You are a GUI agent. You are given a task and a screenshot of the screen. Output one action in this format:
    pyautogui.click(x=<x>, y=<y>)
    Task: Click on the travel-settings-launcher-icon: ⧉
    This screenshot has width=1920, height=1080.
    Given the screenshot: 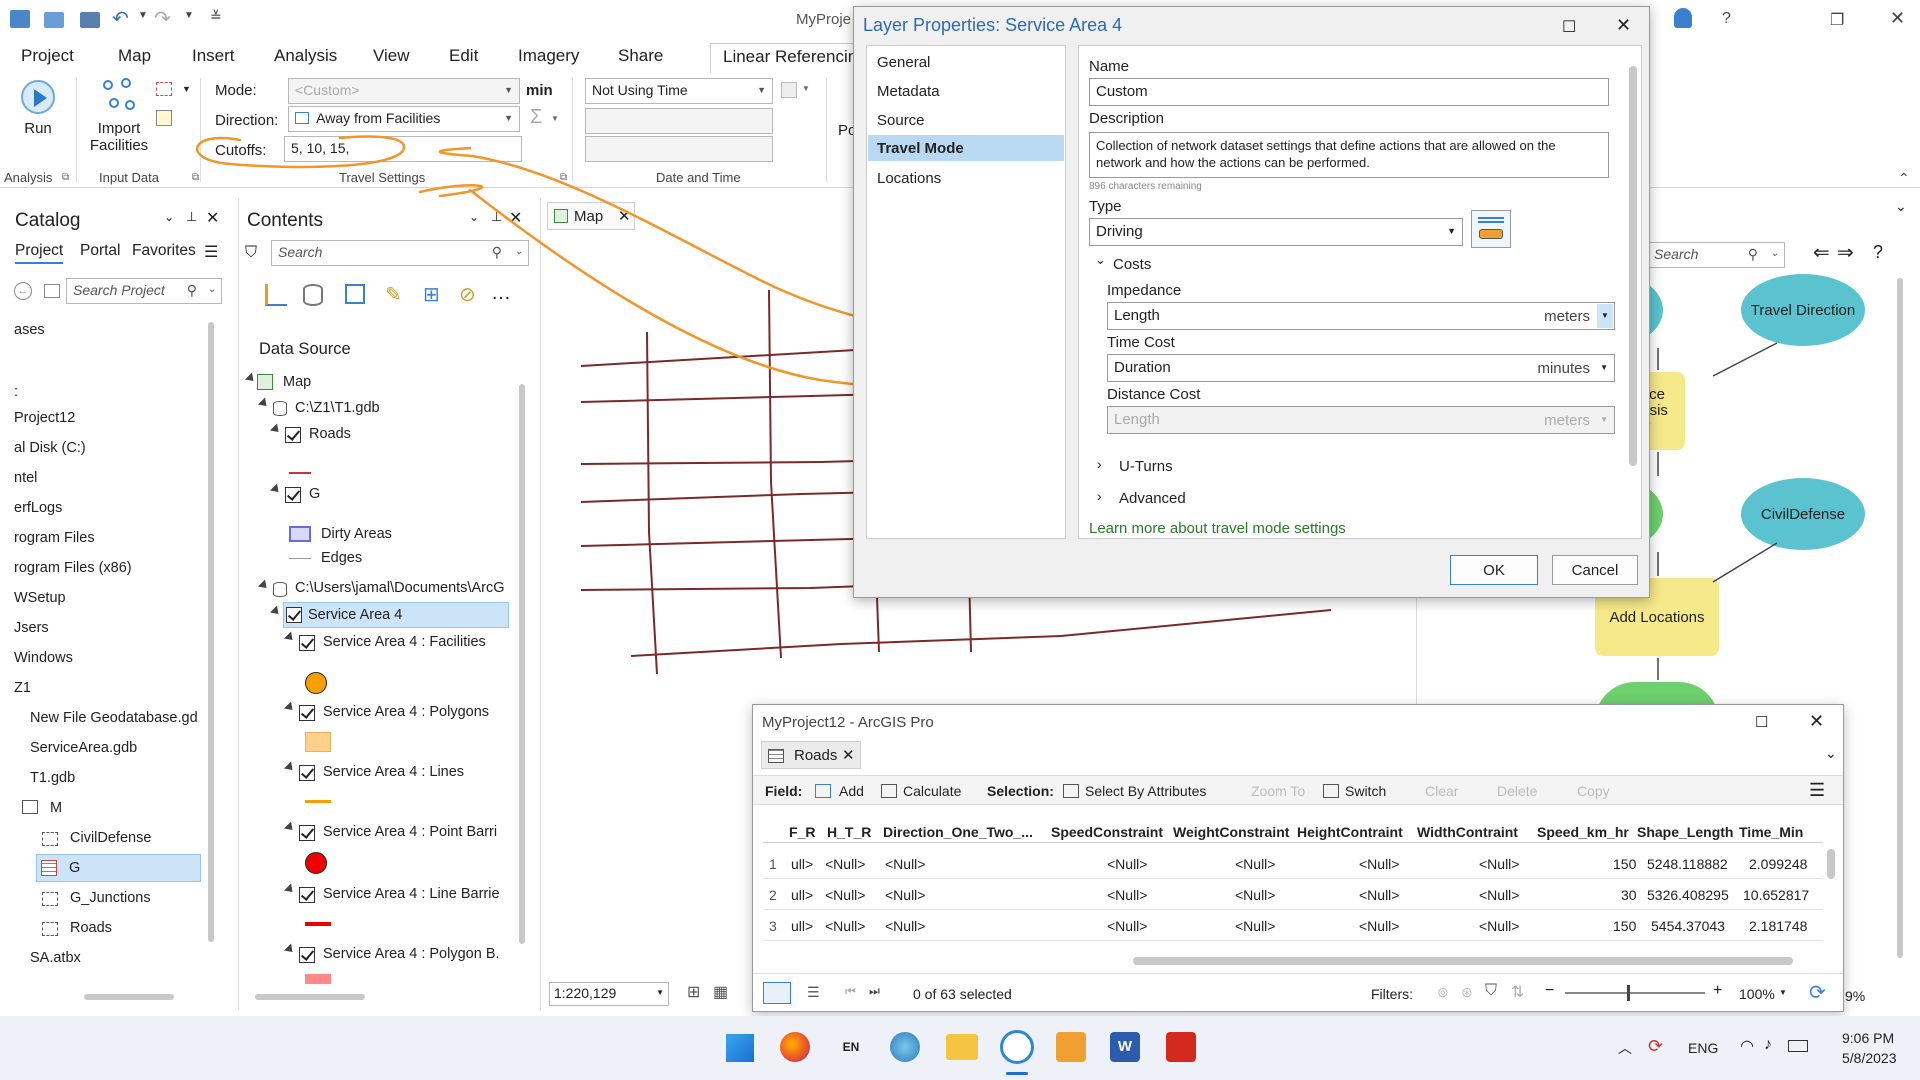 What is the action you would take?
    pyautogui.click(x=563, y=177)
    